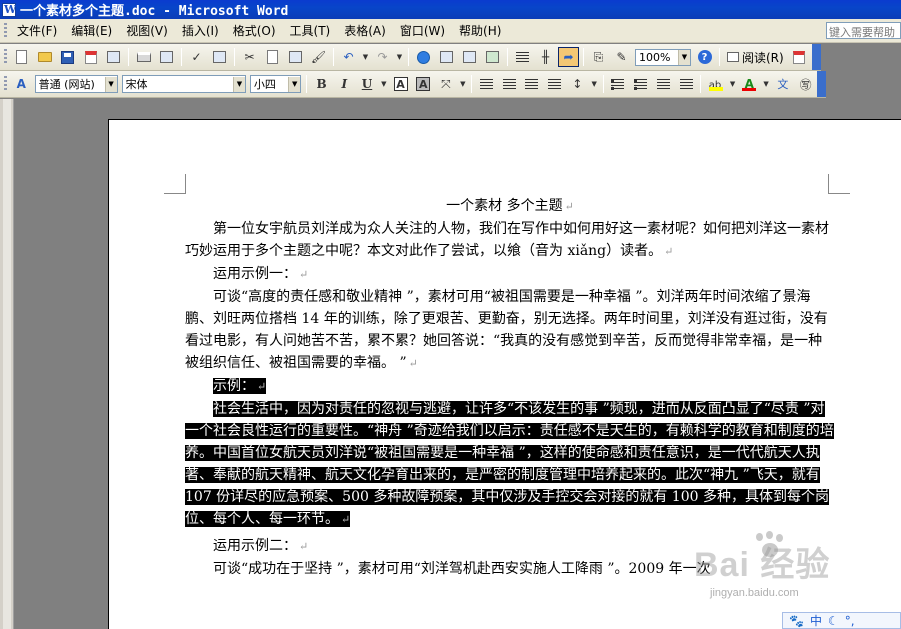 This screenshot has height=629, width=901. Describe the element at coordinates (321, 84) in the screenshot. I see `bold-button: B` at that location.